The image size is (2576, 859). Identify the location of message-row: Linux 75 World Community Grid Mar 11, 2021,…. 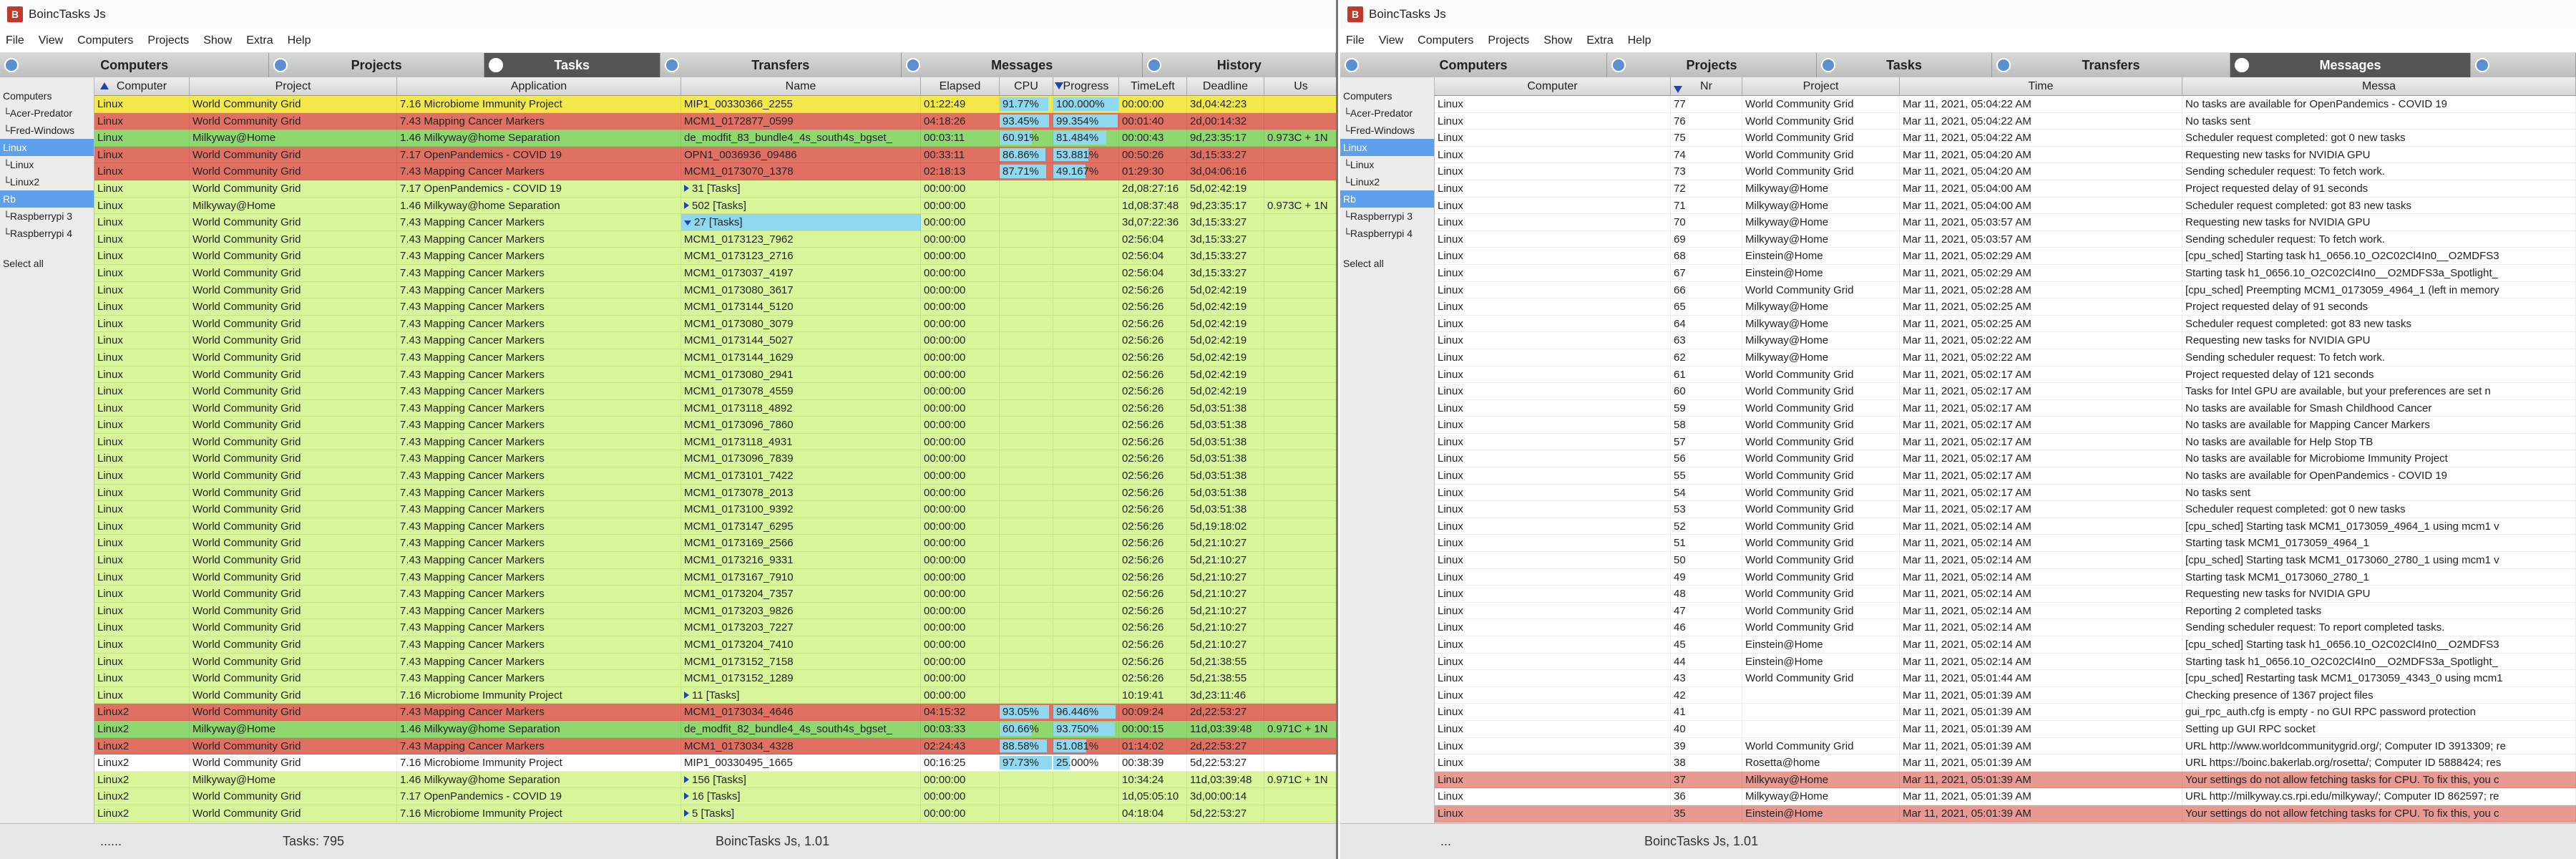
(2005, 138).